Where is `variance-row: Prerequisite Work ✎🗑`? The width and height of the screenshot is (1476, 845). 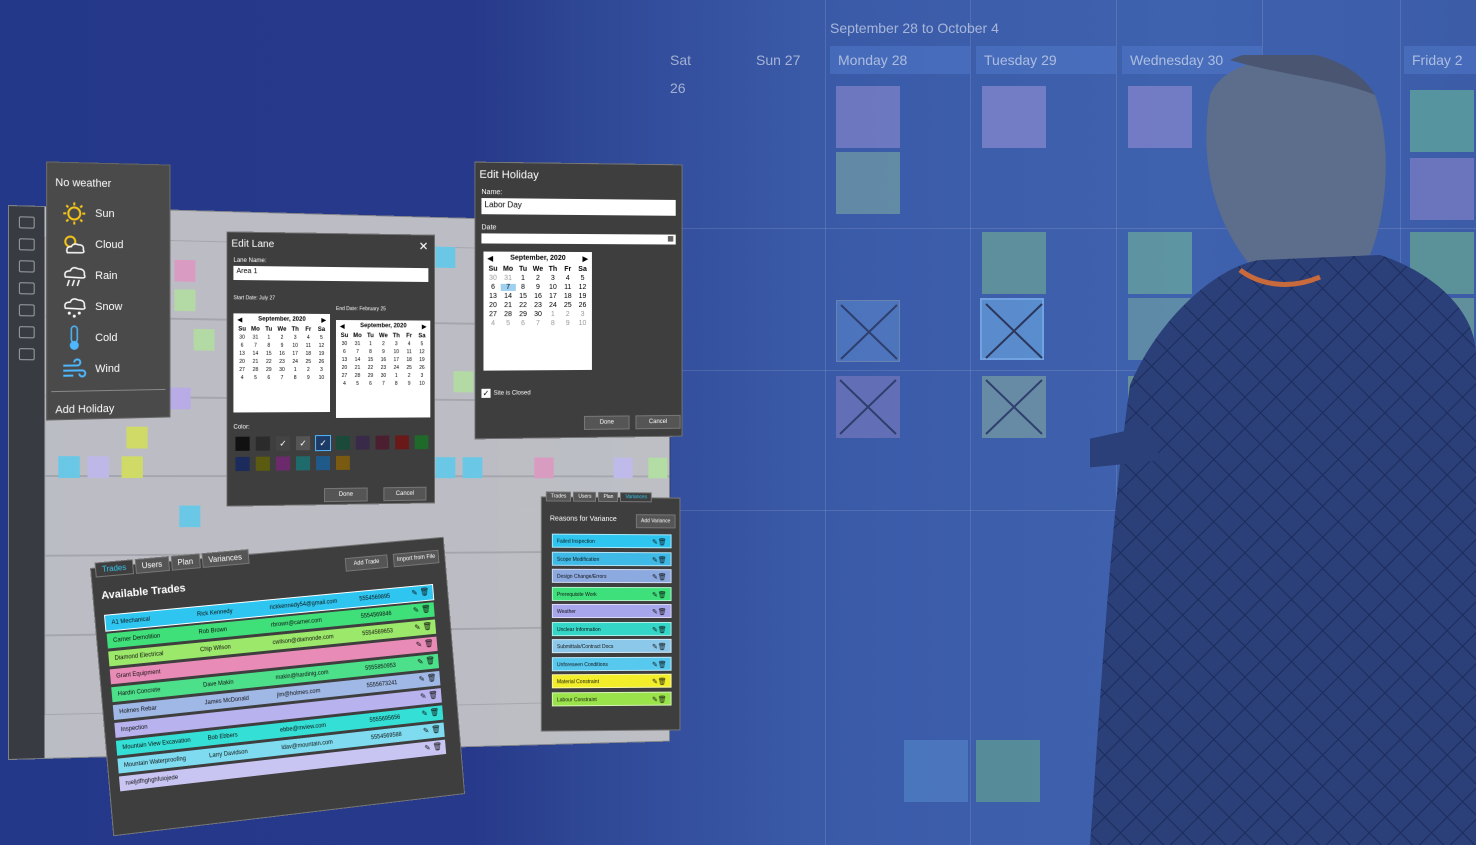
variance-row: Prerequisite Work ✎🗑 is located at coordinates (611, 593).